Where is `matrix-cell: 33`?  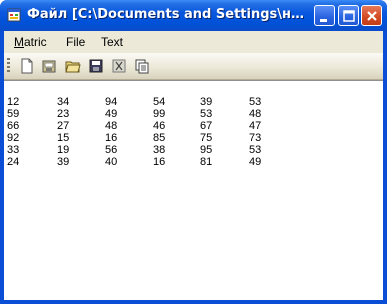 matrix-cell: 33 is located at coordinates (13, 150).